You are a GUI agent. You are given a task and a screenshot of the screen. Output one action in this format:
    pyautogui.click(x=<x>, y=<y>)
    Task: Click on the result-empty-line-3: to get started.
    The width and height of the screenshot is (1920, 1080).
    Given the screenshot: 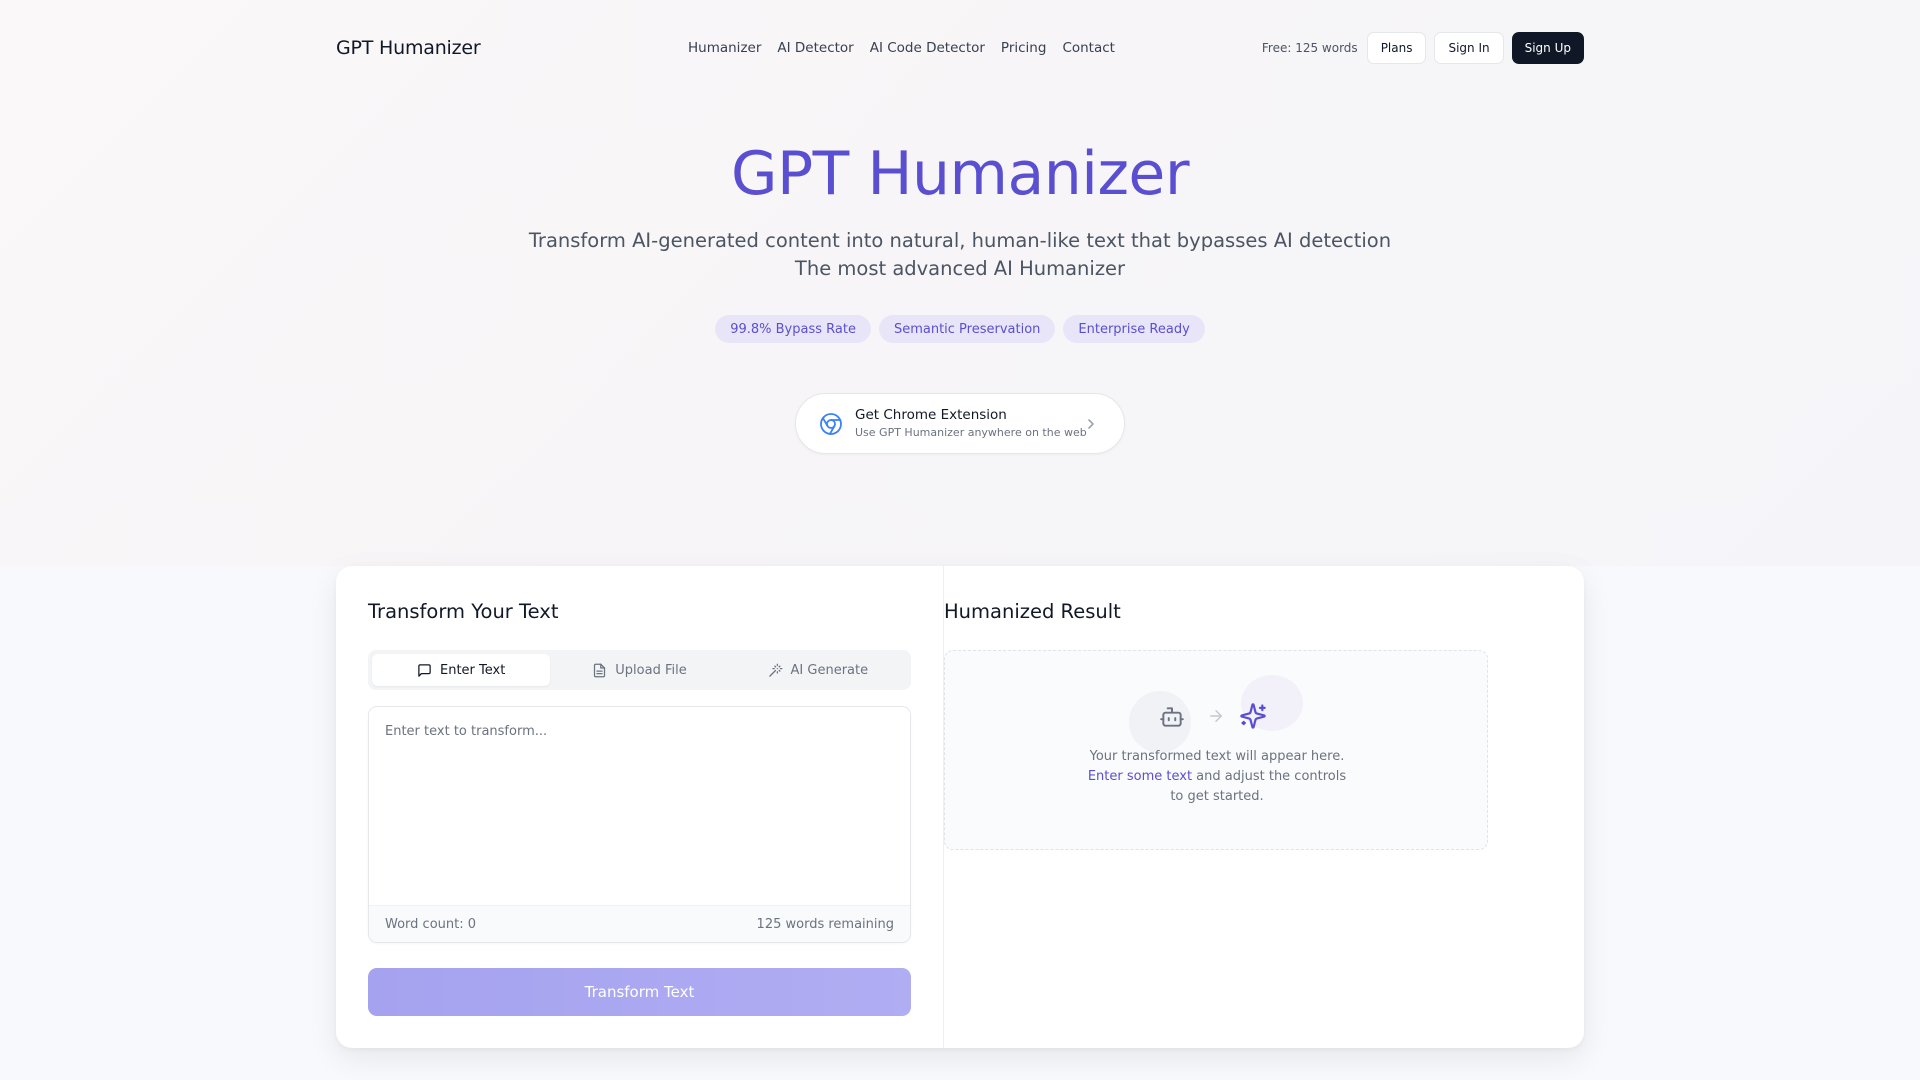 What is the action you would take?
    pyautogui.click(x=1217, y=796)
    